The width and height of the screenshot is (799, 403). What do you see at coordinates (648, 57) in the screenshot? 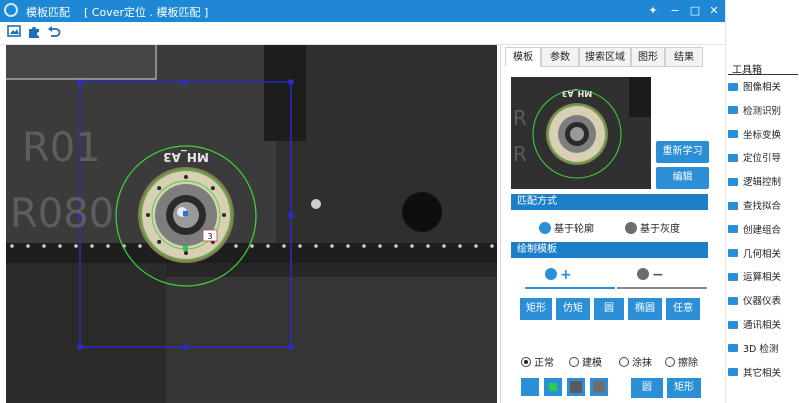
I see `tab-shape: 图形` at bounding box center [648, 57].